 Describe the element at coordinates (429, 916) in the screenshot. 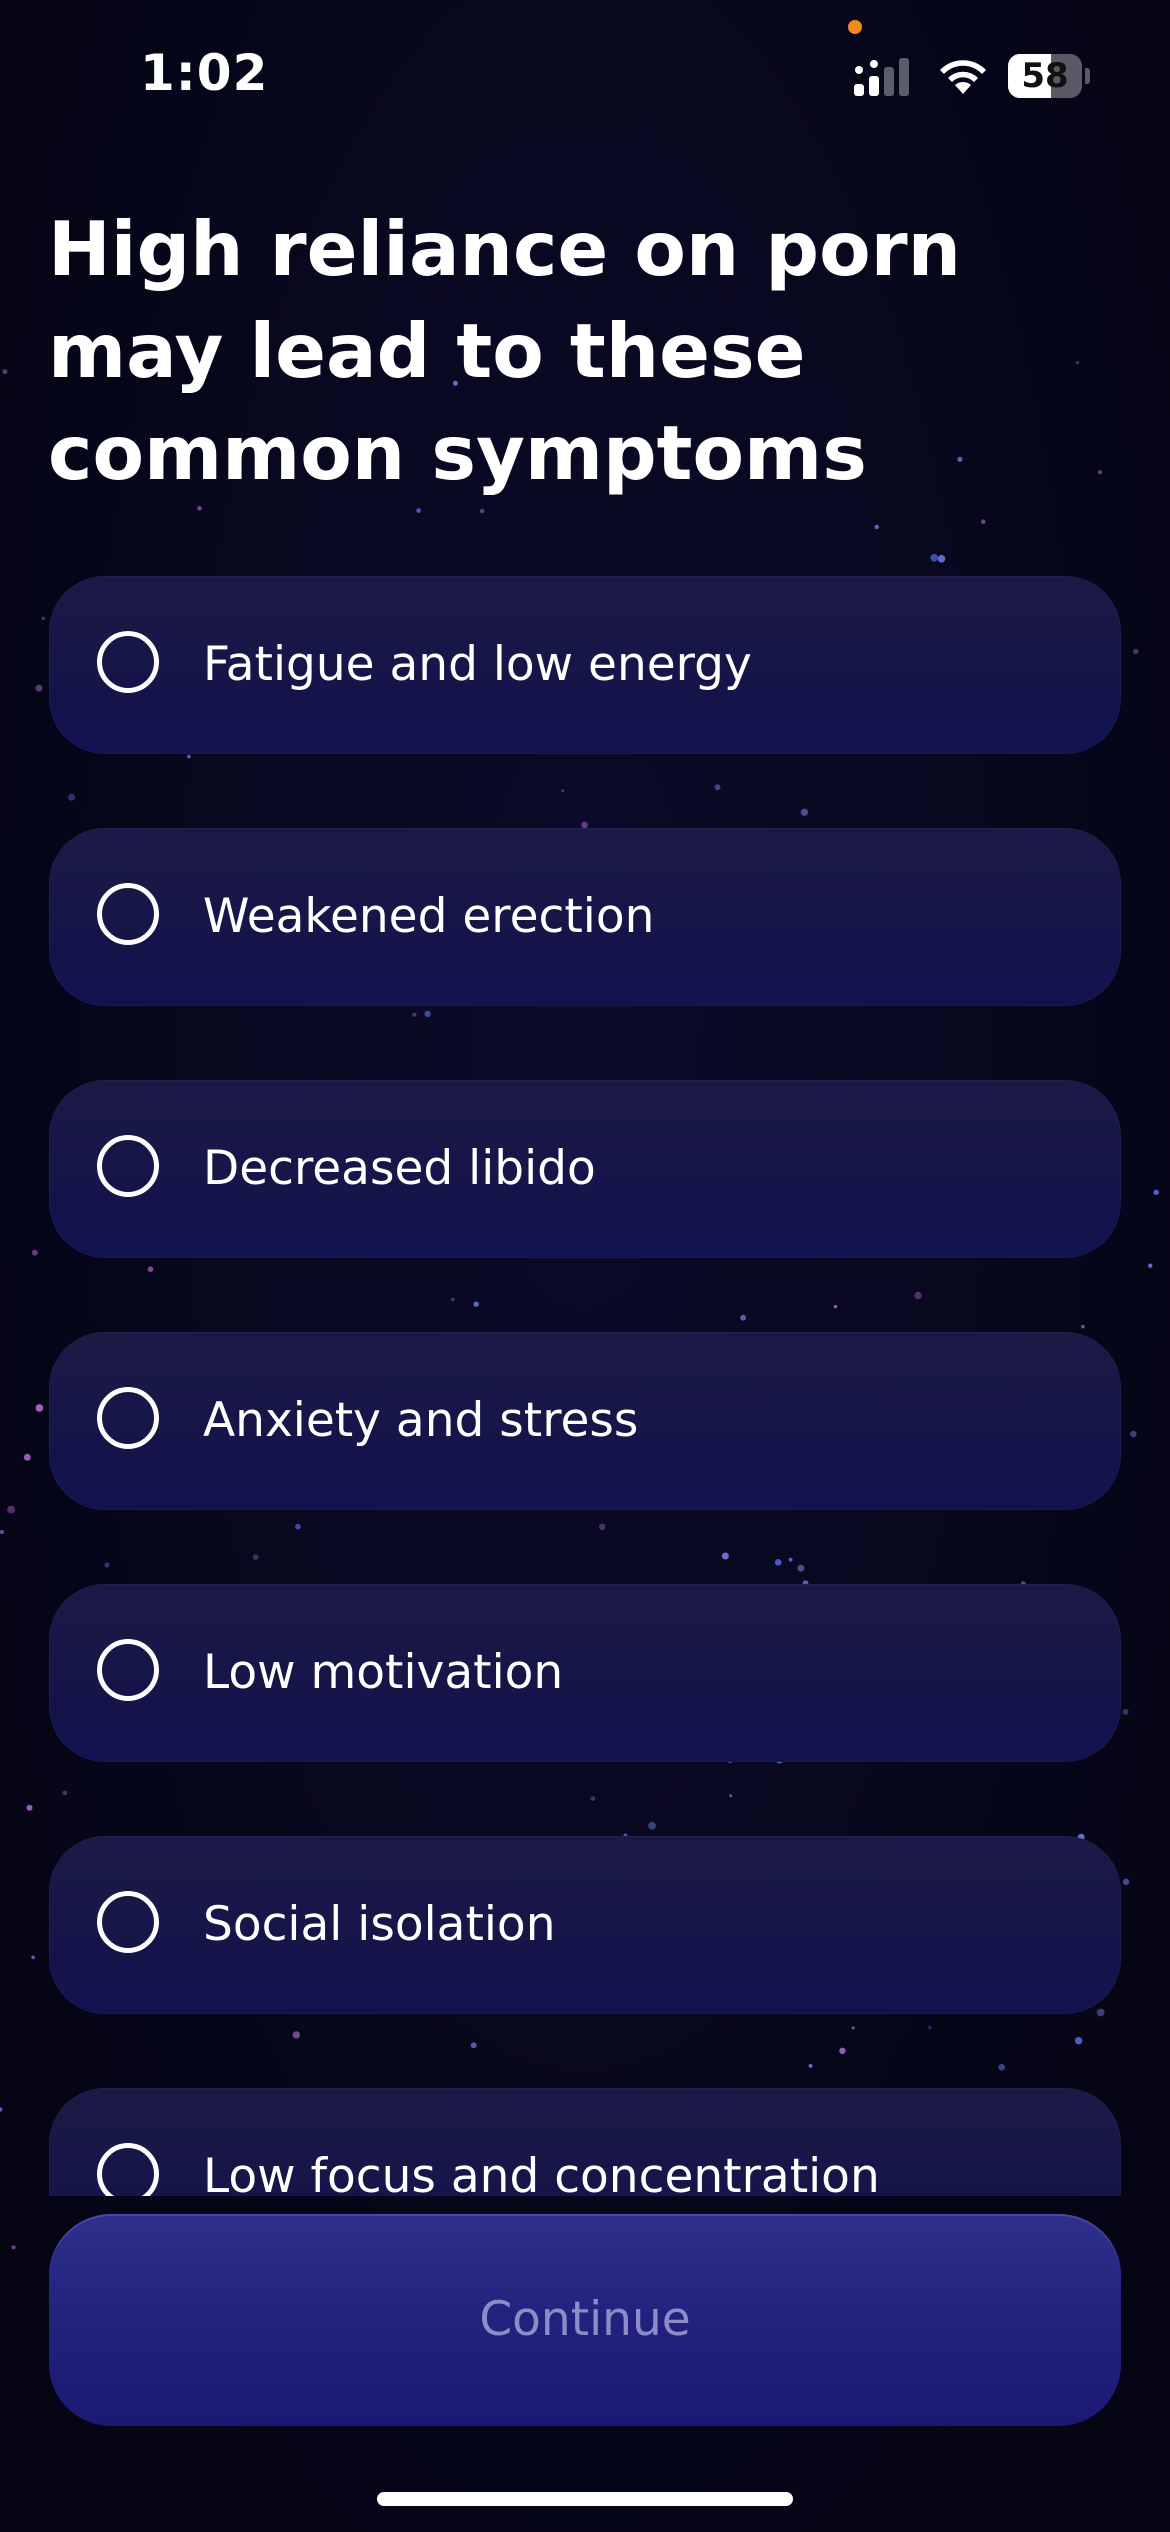

I see `option-label: Weakened erection` at that location.